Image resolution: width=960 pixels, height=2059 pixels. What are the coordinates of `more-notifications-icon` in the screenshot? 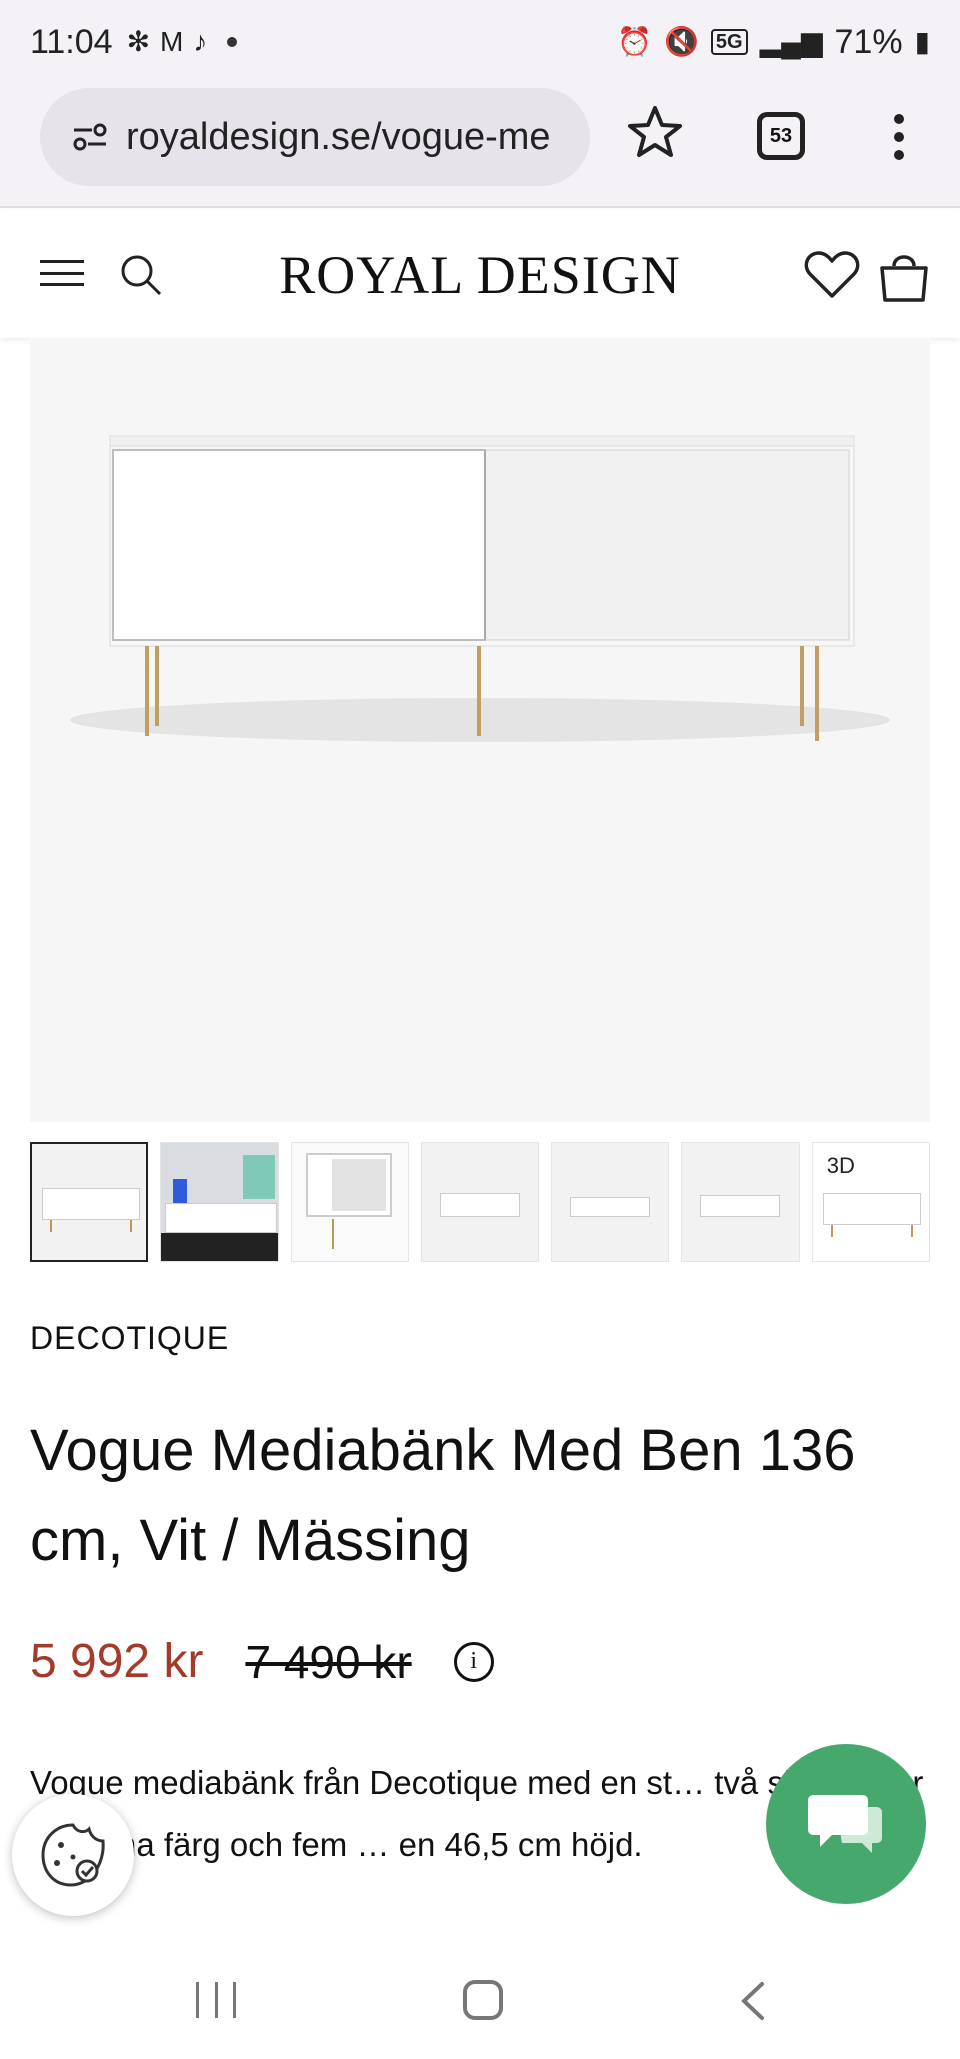 It's located at (232, 42).